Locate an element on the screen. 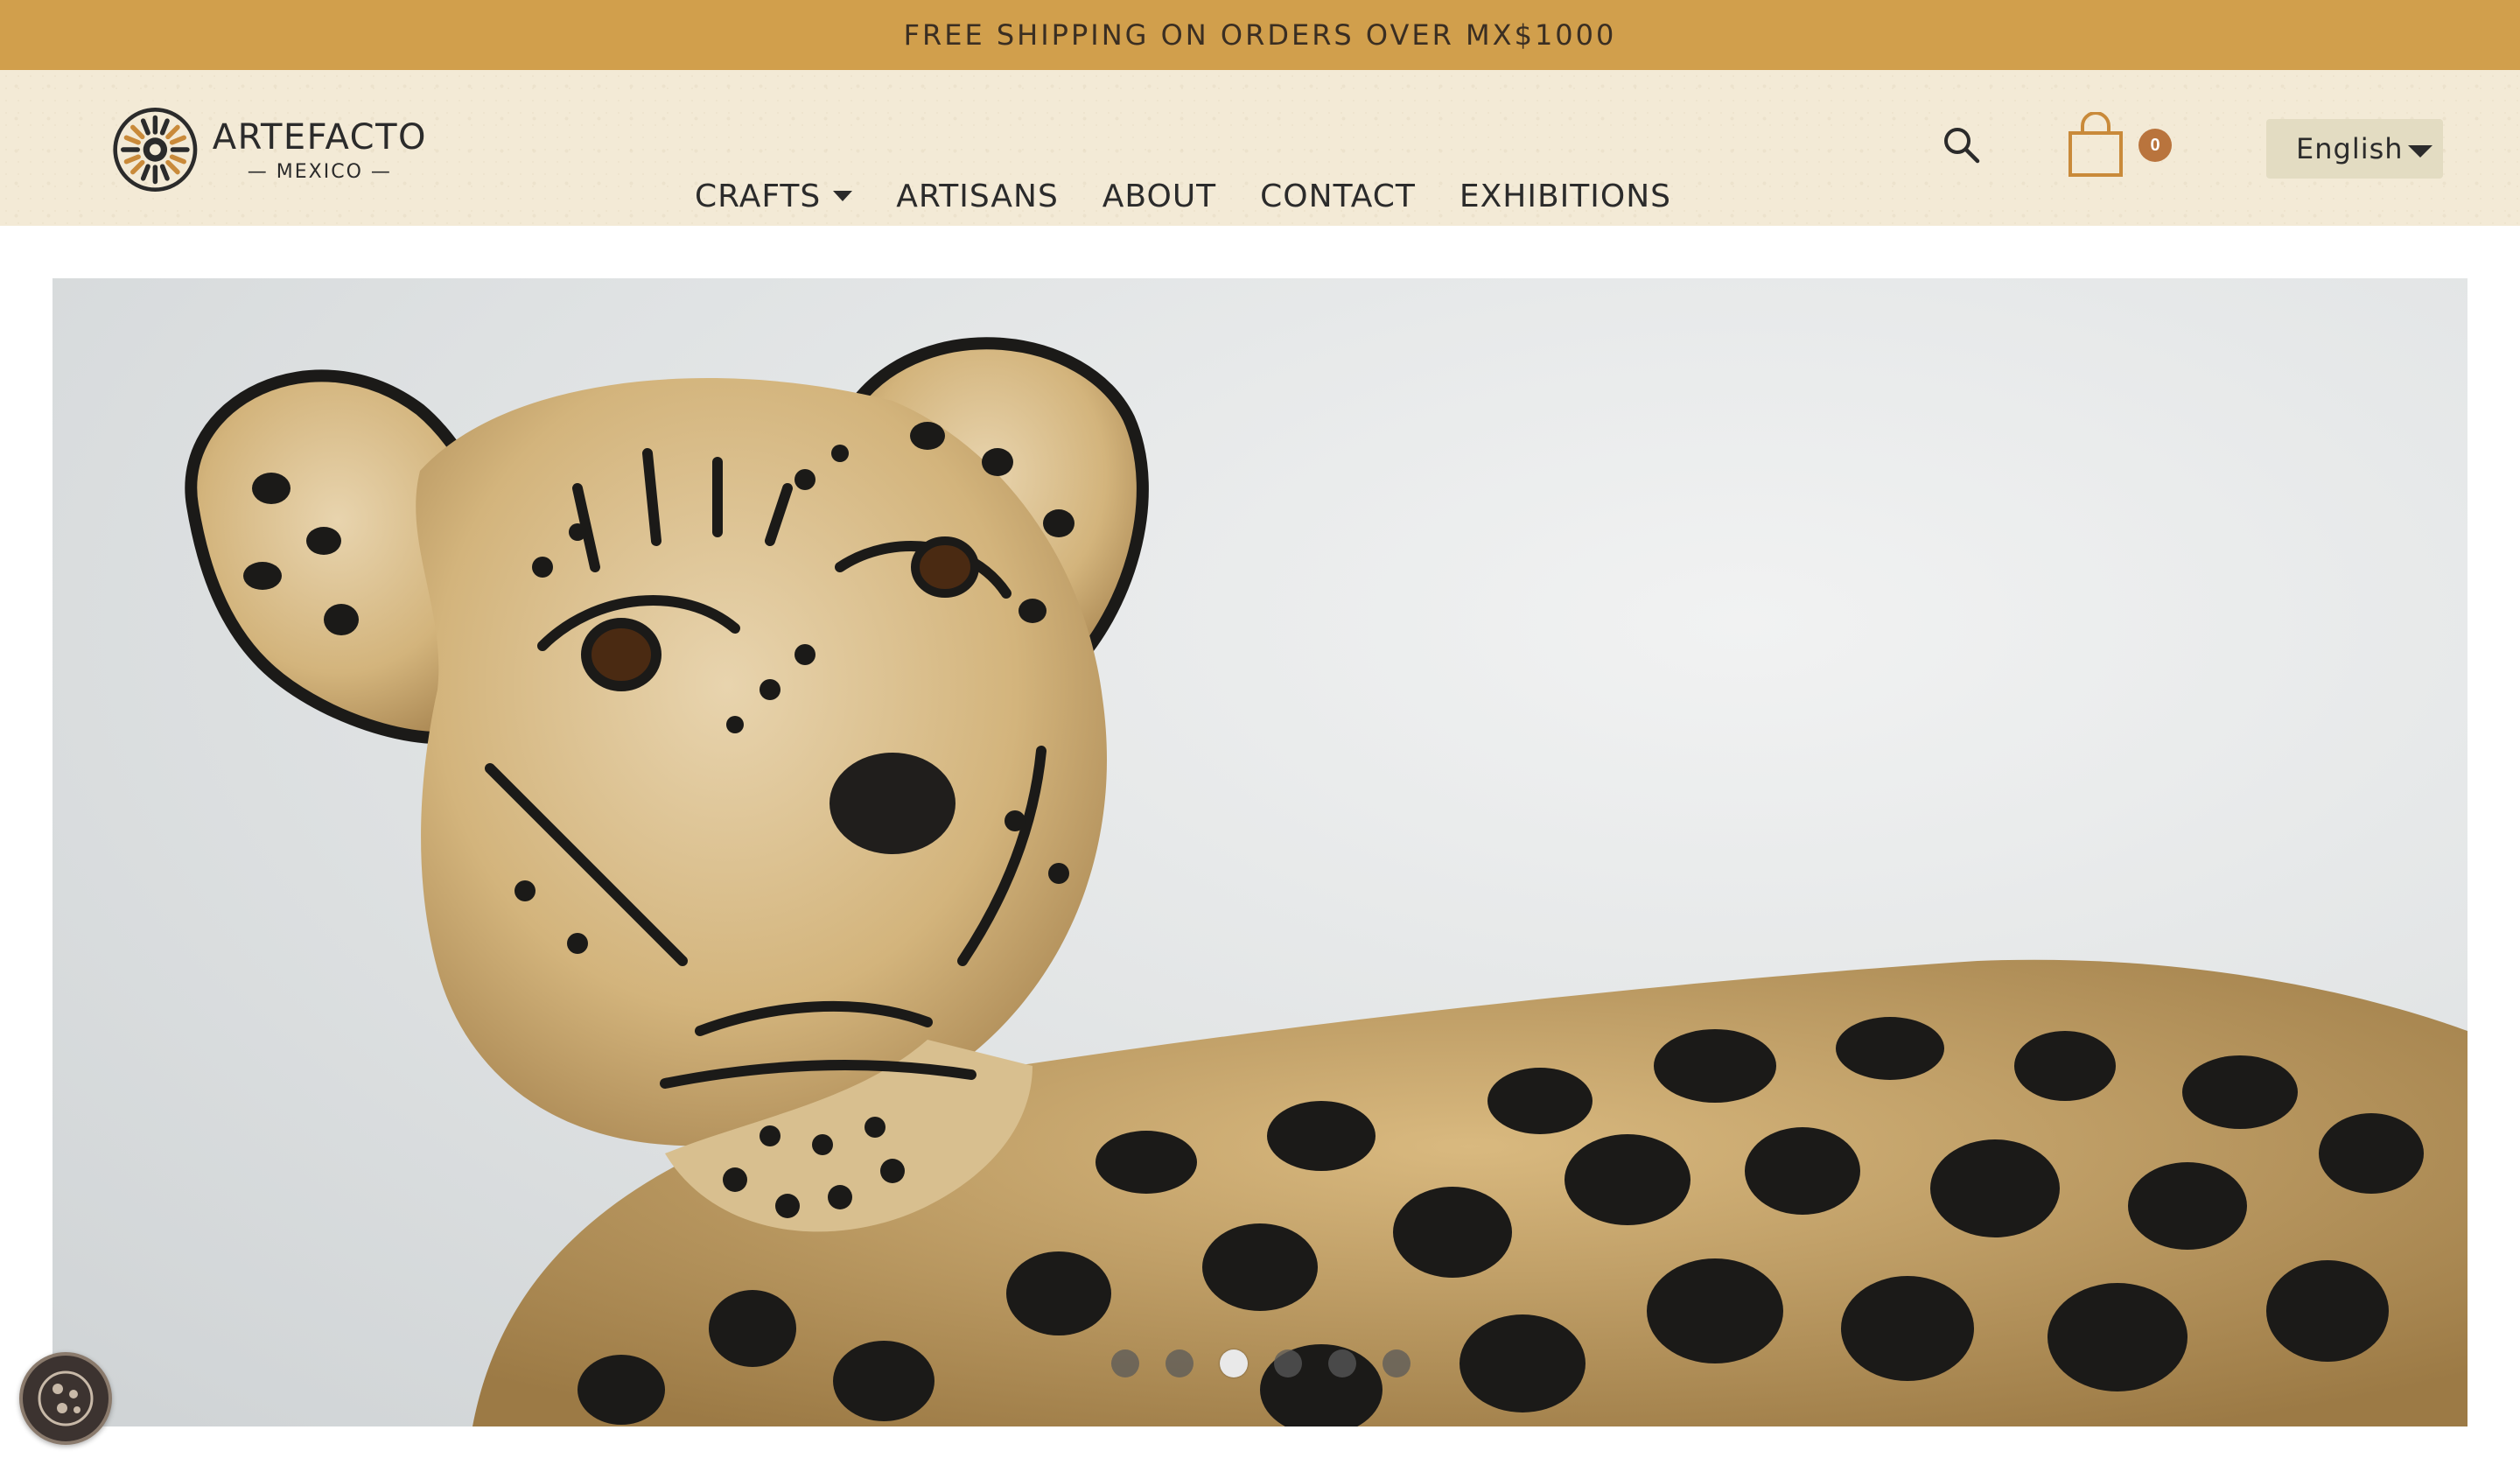 The height and width of the screenshot is (1465, 2520). slider-dot-active is located at coordinates (1234, 1363).